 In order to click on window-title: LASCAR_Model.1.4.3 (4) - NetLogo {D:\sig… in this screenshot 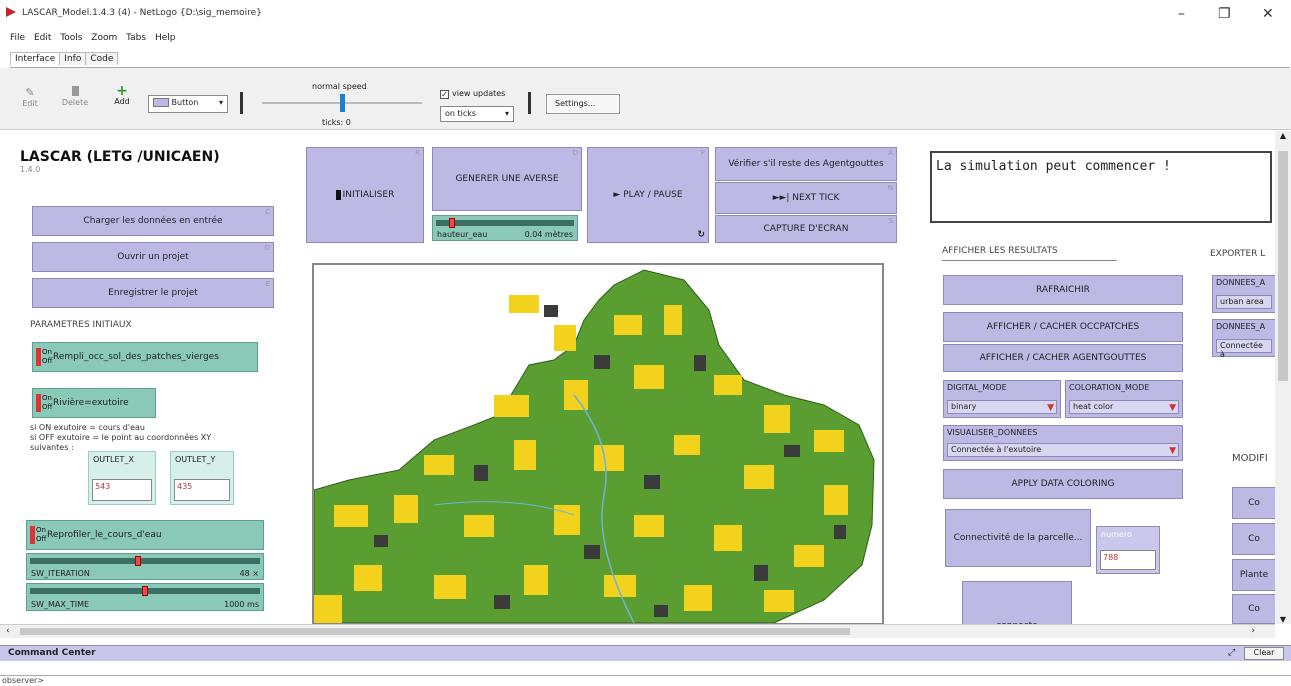, I will do `click(142, 13)`.